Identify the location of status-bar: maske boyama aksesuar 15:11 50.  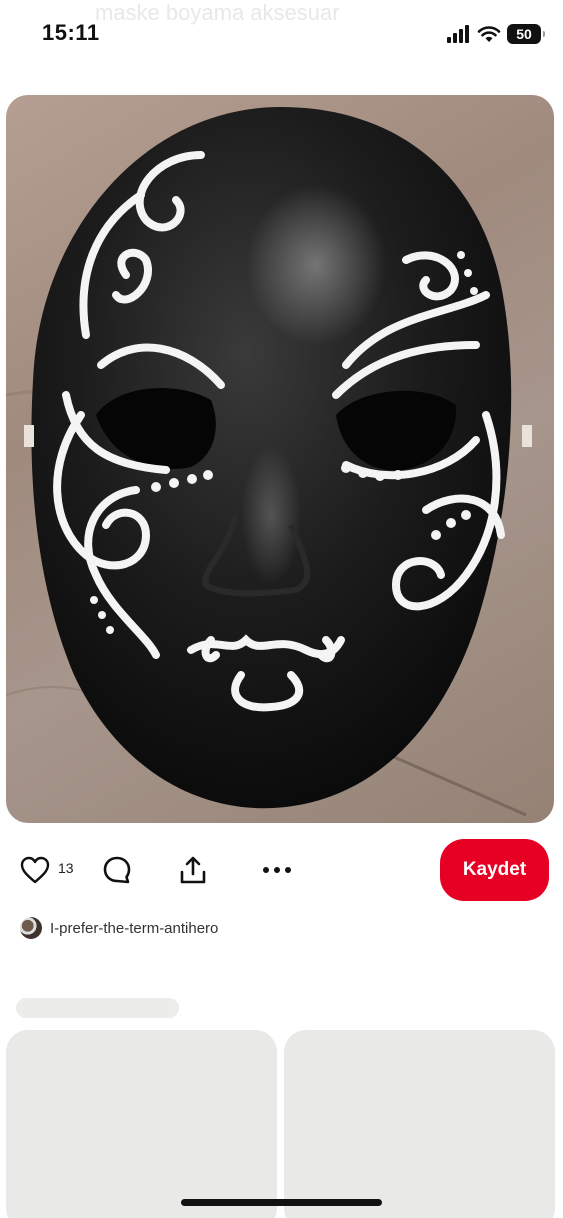
(281, 35).